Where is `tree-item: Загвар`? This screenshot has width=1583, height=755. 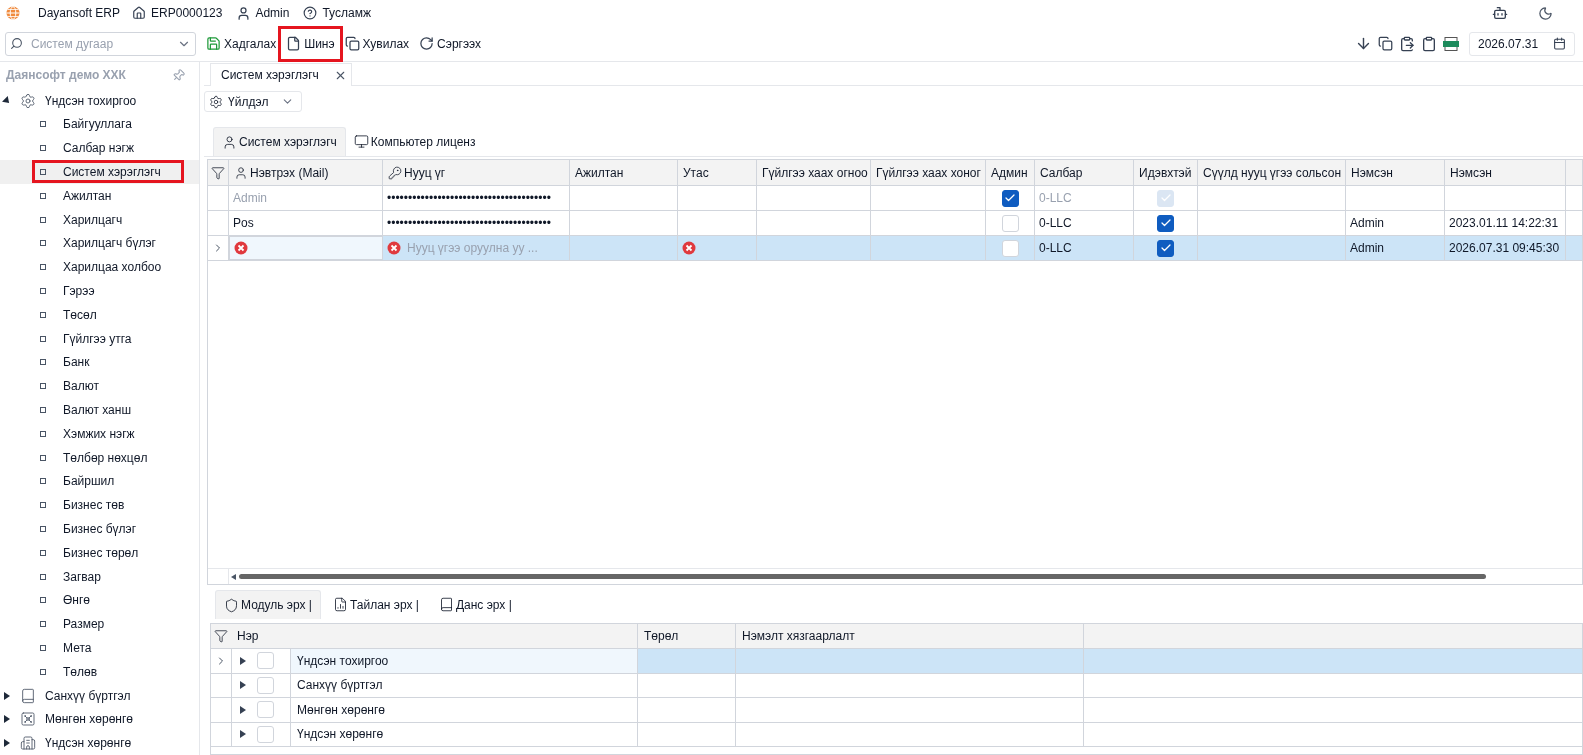 tree-item: Загвар is located at coordinates (99, 576).